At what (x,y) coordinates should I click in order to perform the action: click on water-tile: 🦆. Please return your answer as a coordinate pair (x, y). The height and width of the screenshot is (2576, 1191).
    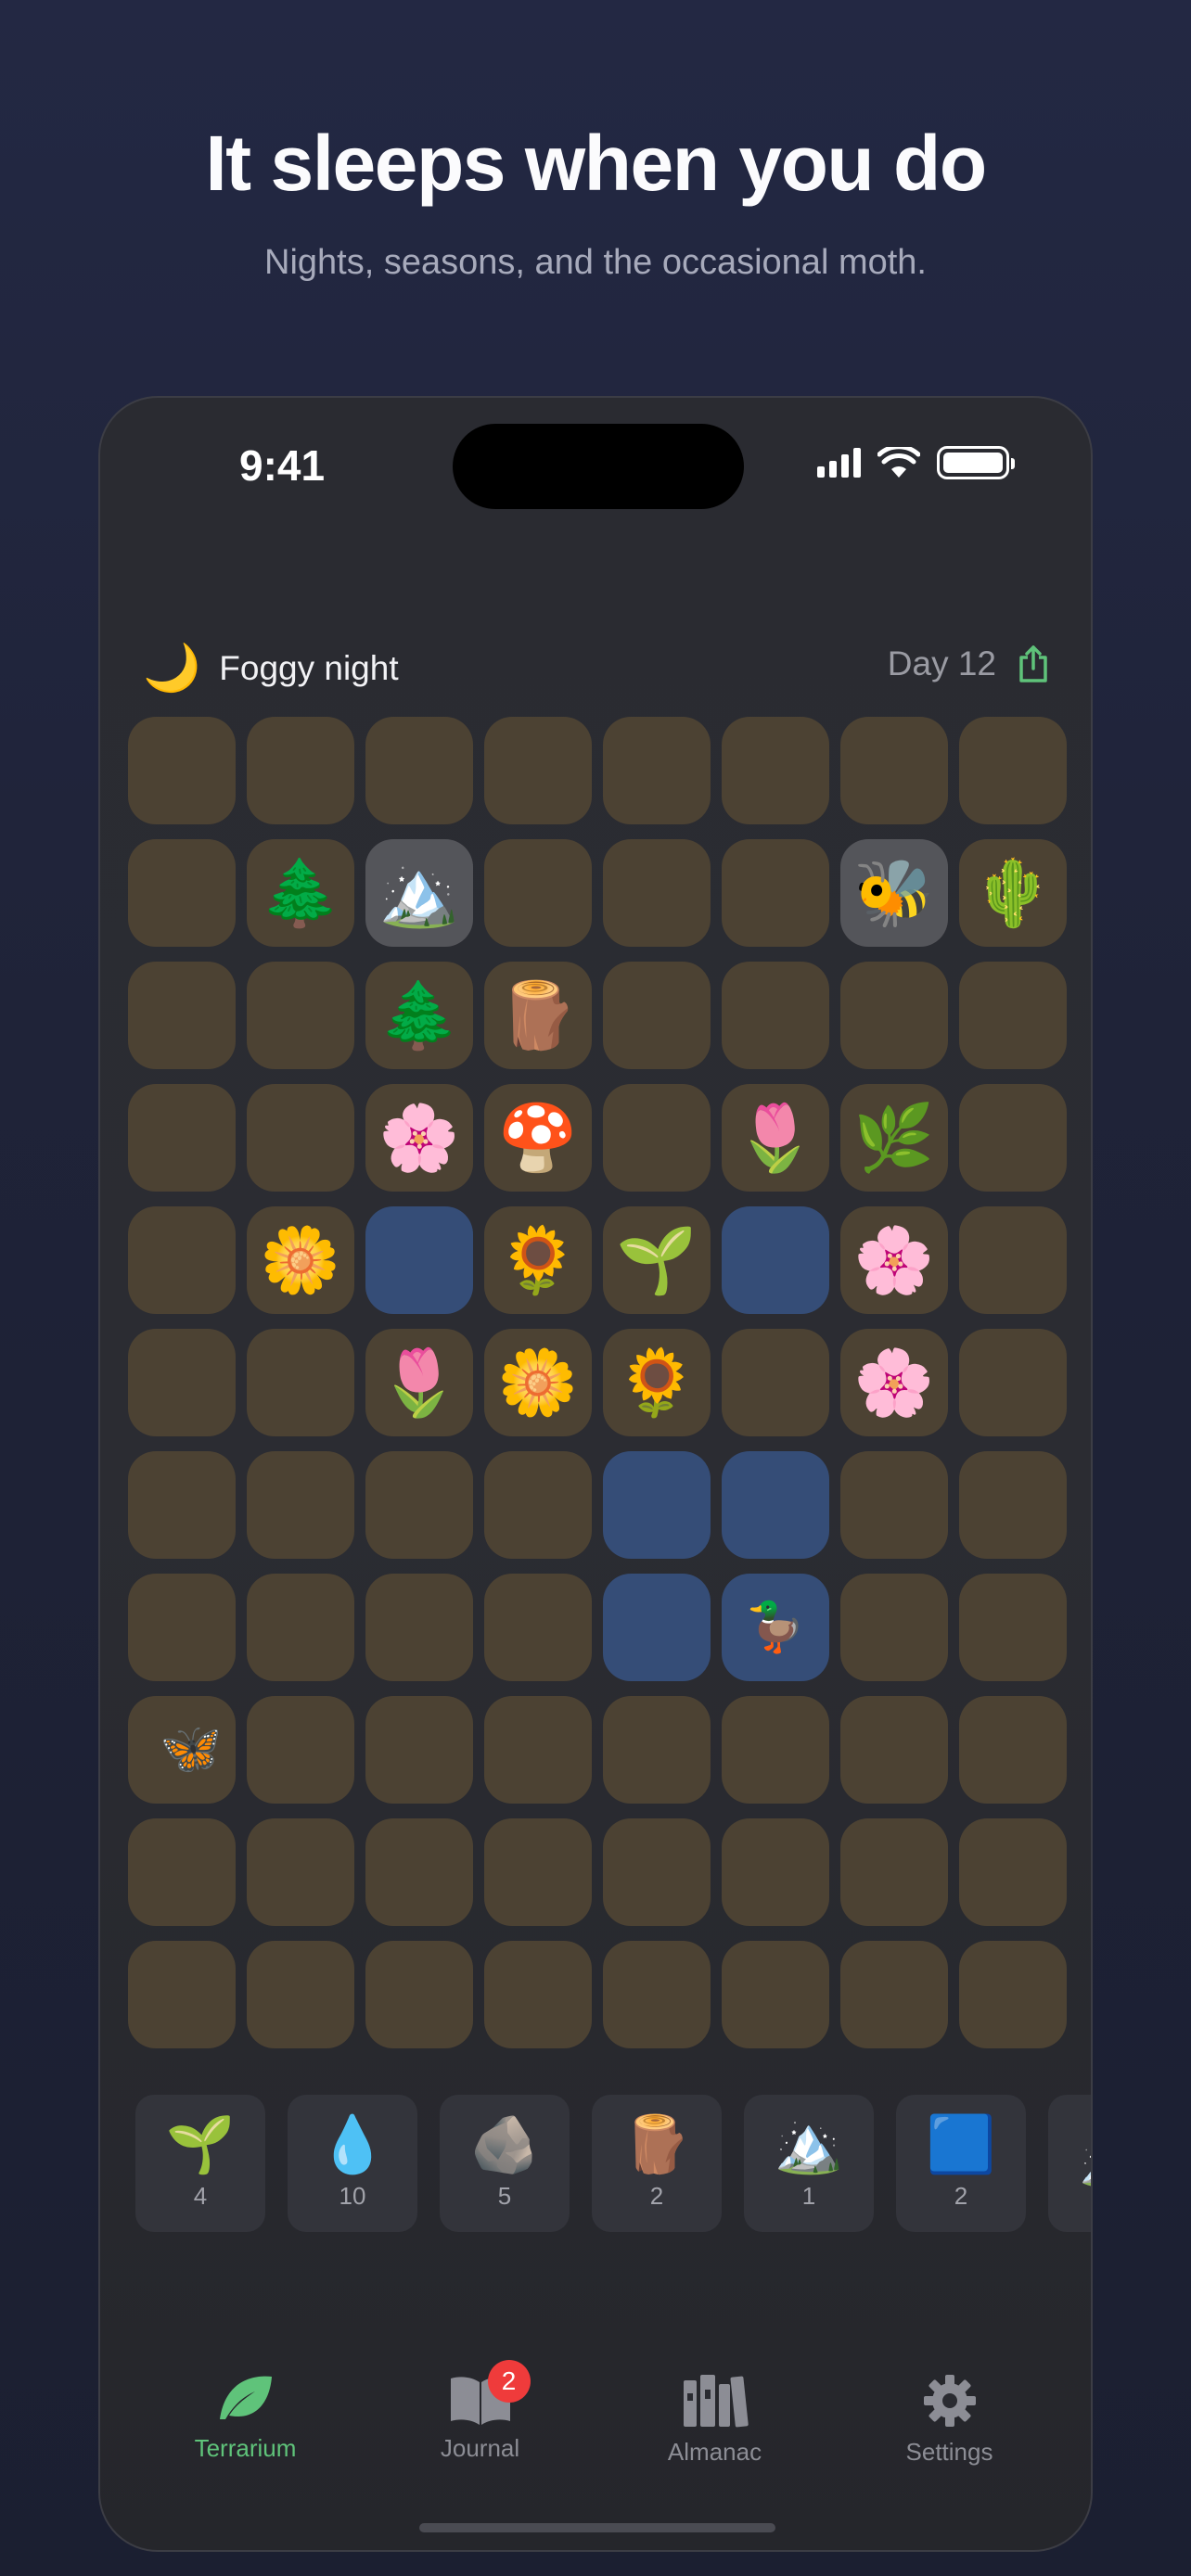
    Looking at the image, I should click on (775, 1627).